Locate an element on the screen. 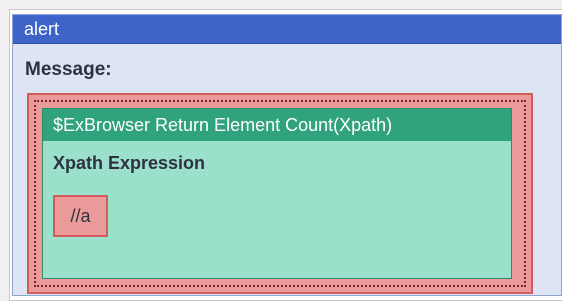 The image size is (562, 301). xpath-expression-label: Xpath Expression is located at coordinates (129, 163).